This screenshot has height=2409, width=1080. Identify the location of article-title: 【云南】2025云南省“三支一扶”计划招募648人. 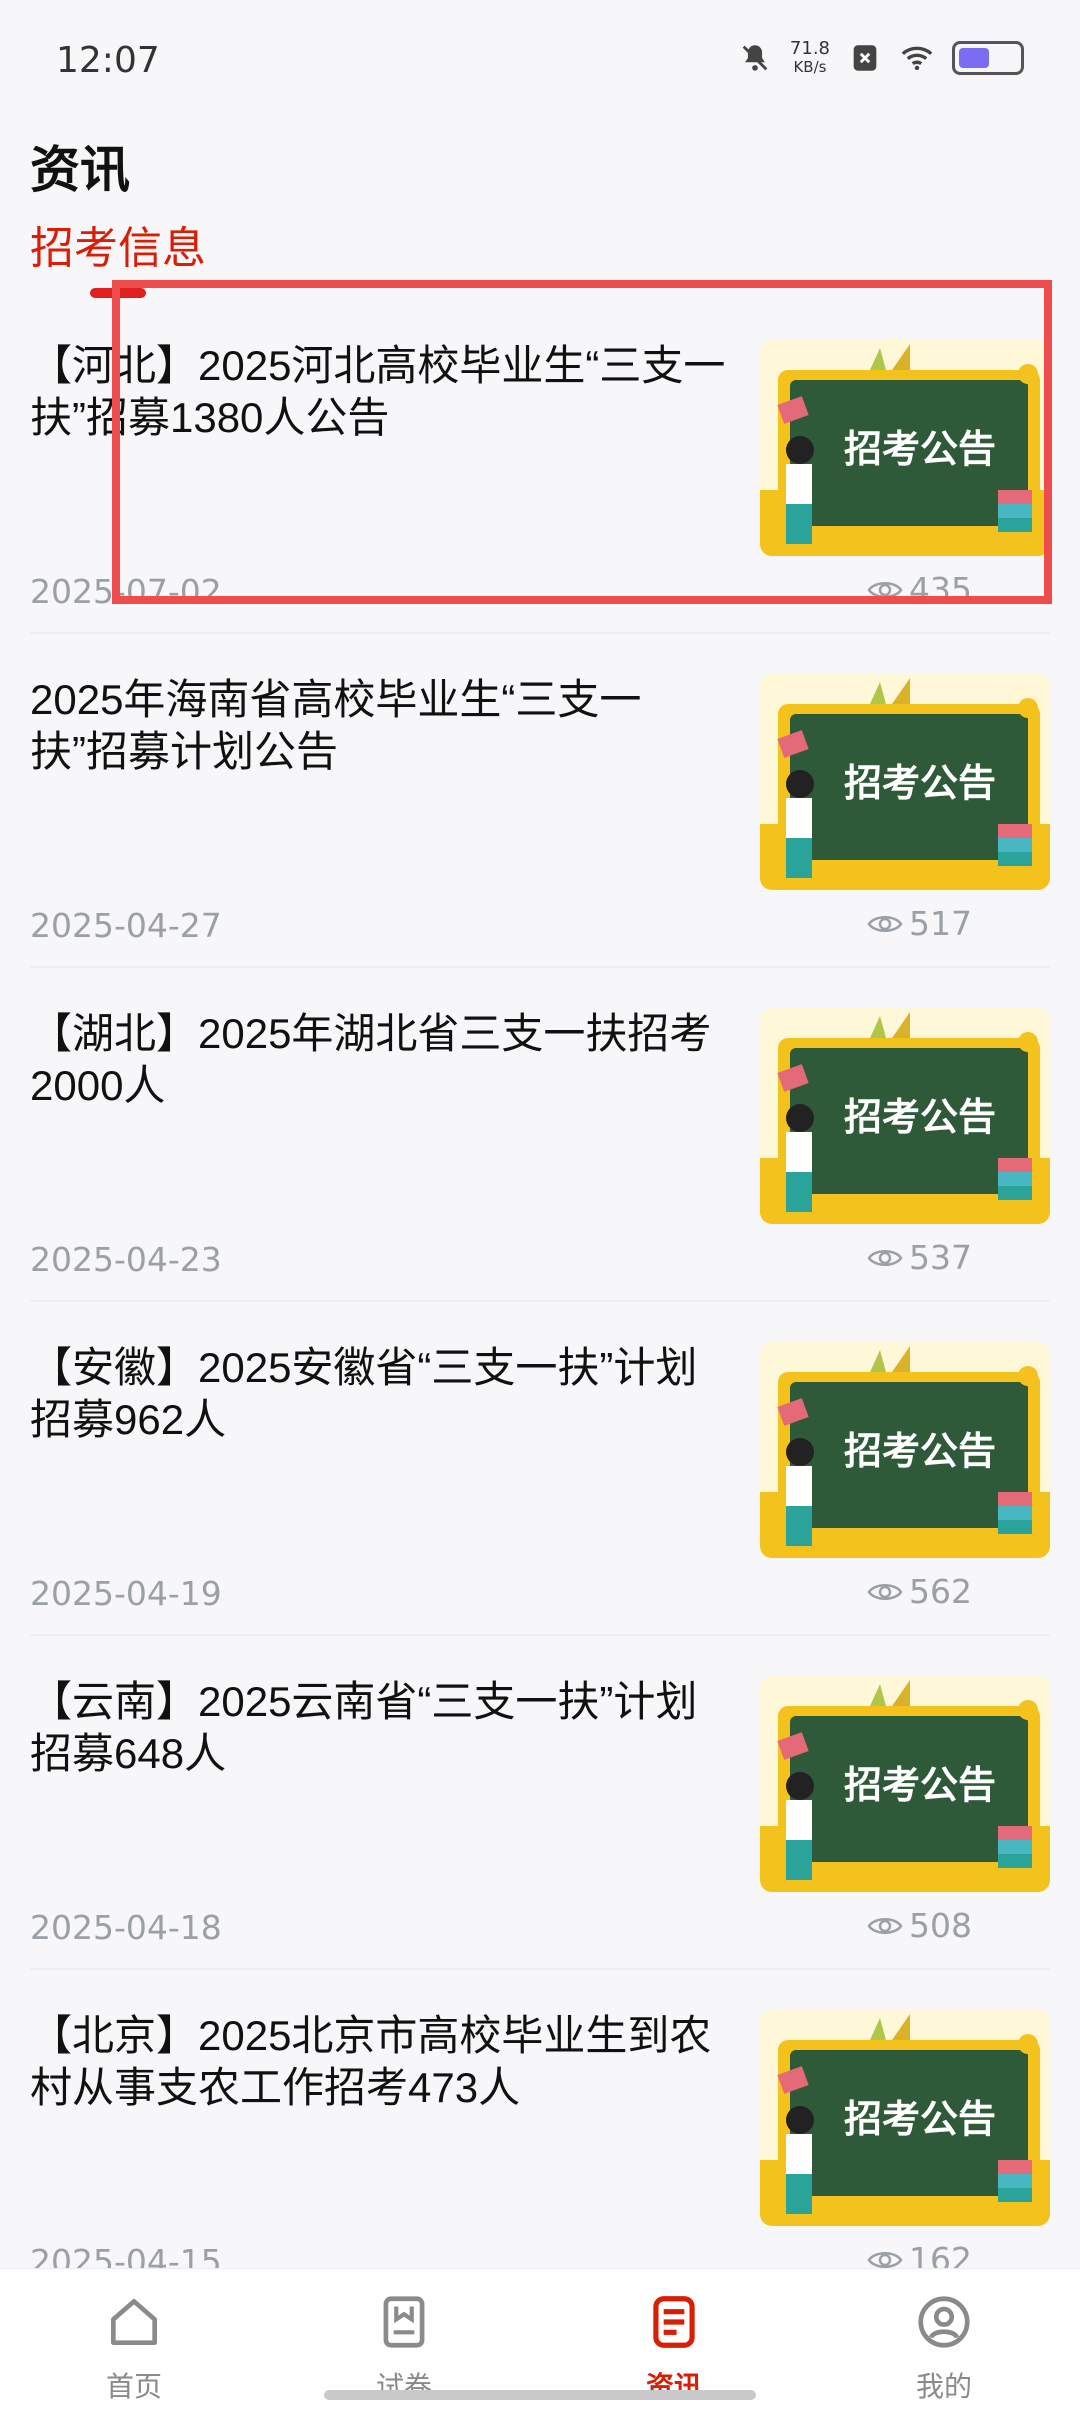
(364, 1727).